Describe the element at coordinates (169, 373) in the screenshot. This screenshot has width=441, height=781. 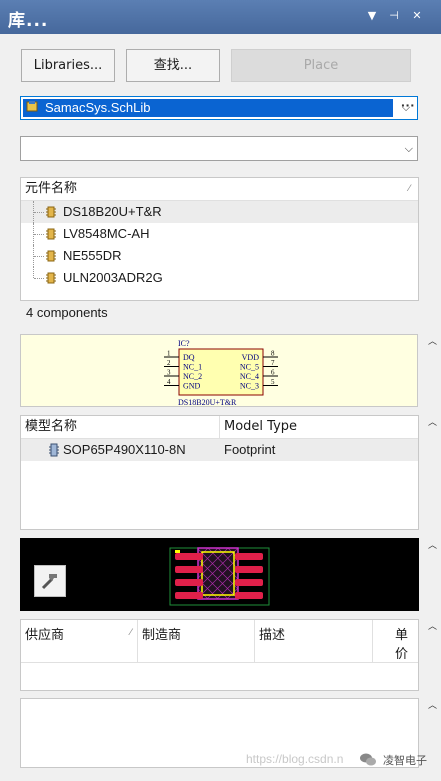
I see `pin-number: 3` at that location.